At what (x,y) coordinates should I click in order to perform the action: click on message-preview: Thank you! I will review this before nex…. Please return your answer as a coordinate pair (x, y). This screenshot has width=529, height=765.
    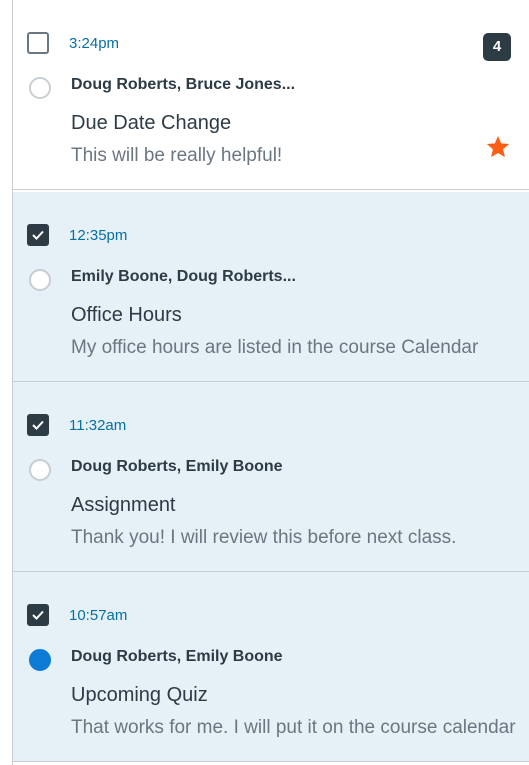
    Looking at the image, I should click on (264, 537).